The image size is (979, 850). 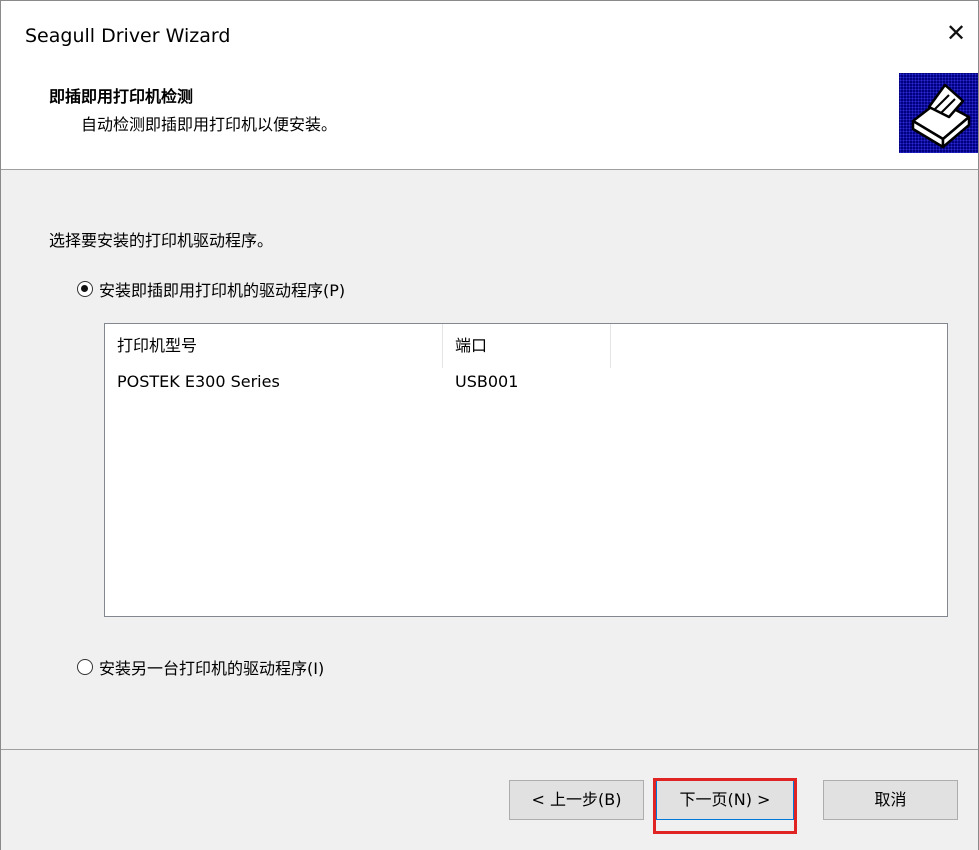 What do you see at coordinates (212, 668) in the screenshot?
I see `radio-install-other-label: 安装另一台打印机的驱动程序(I)` at bounding box center [212, 668].